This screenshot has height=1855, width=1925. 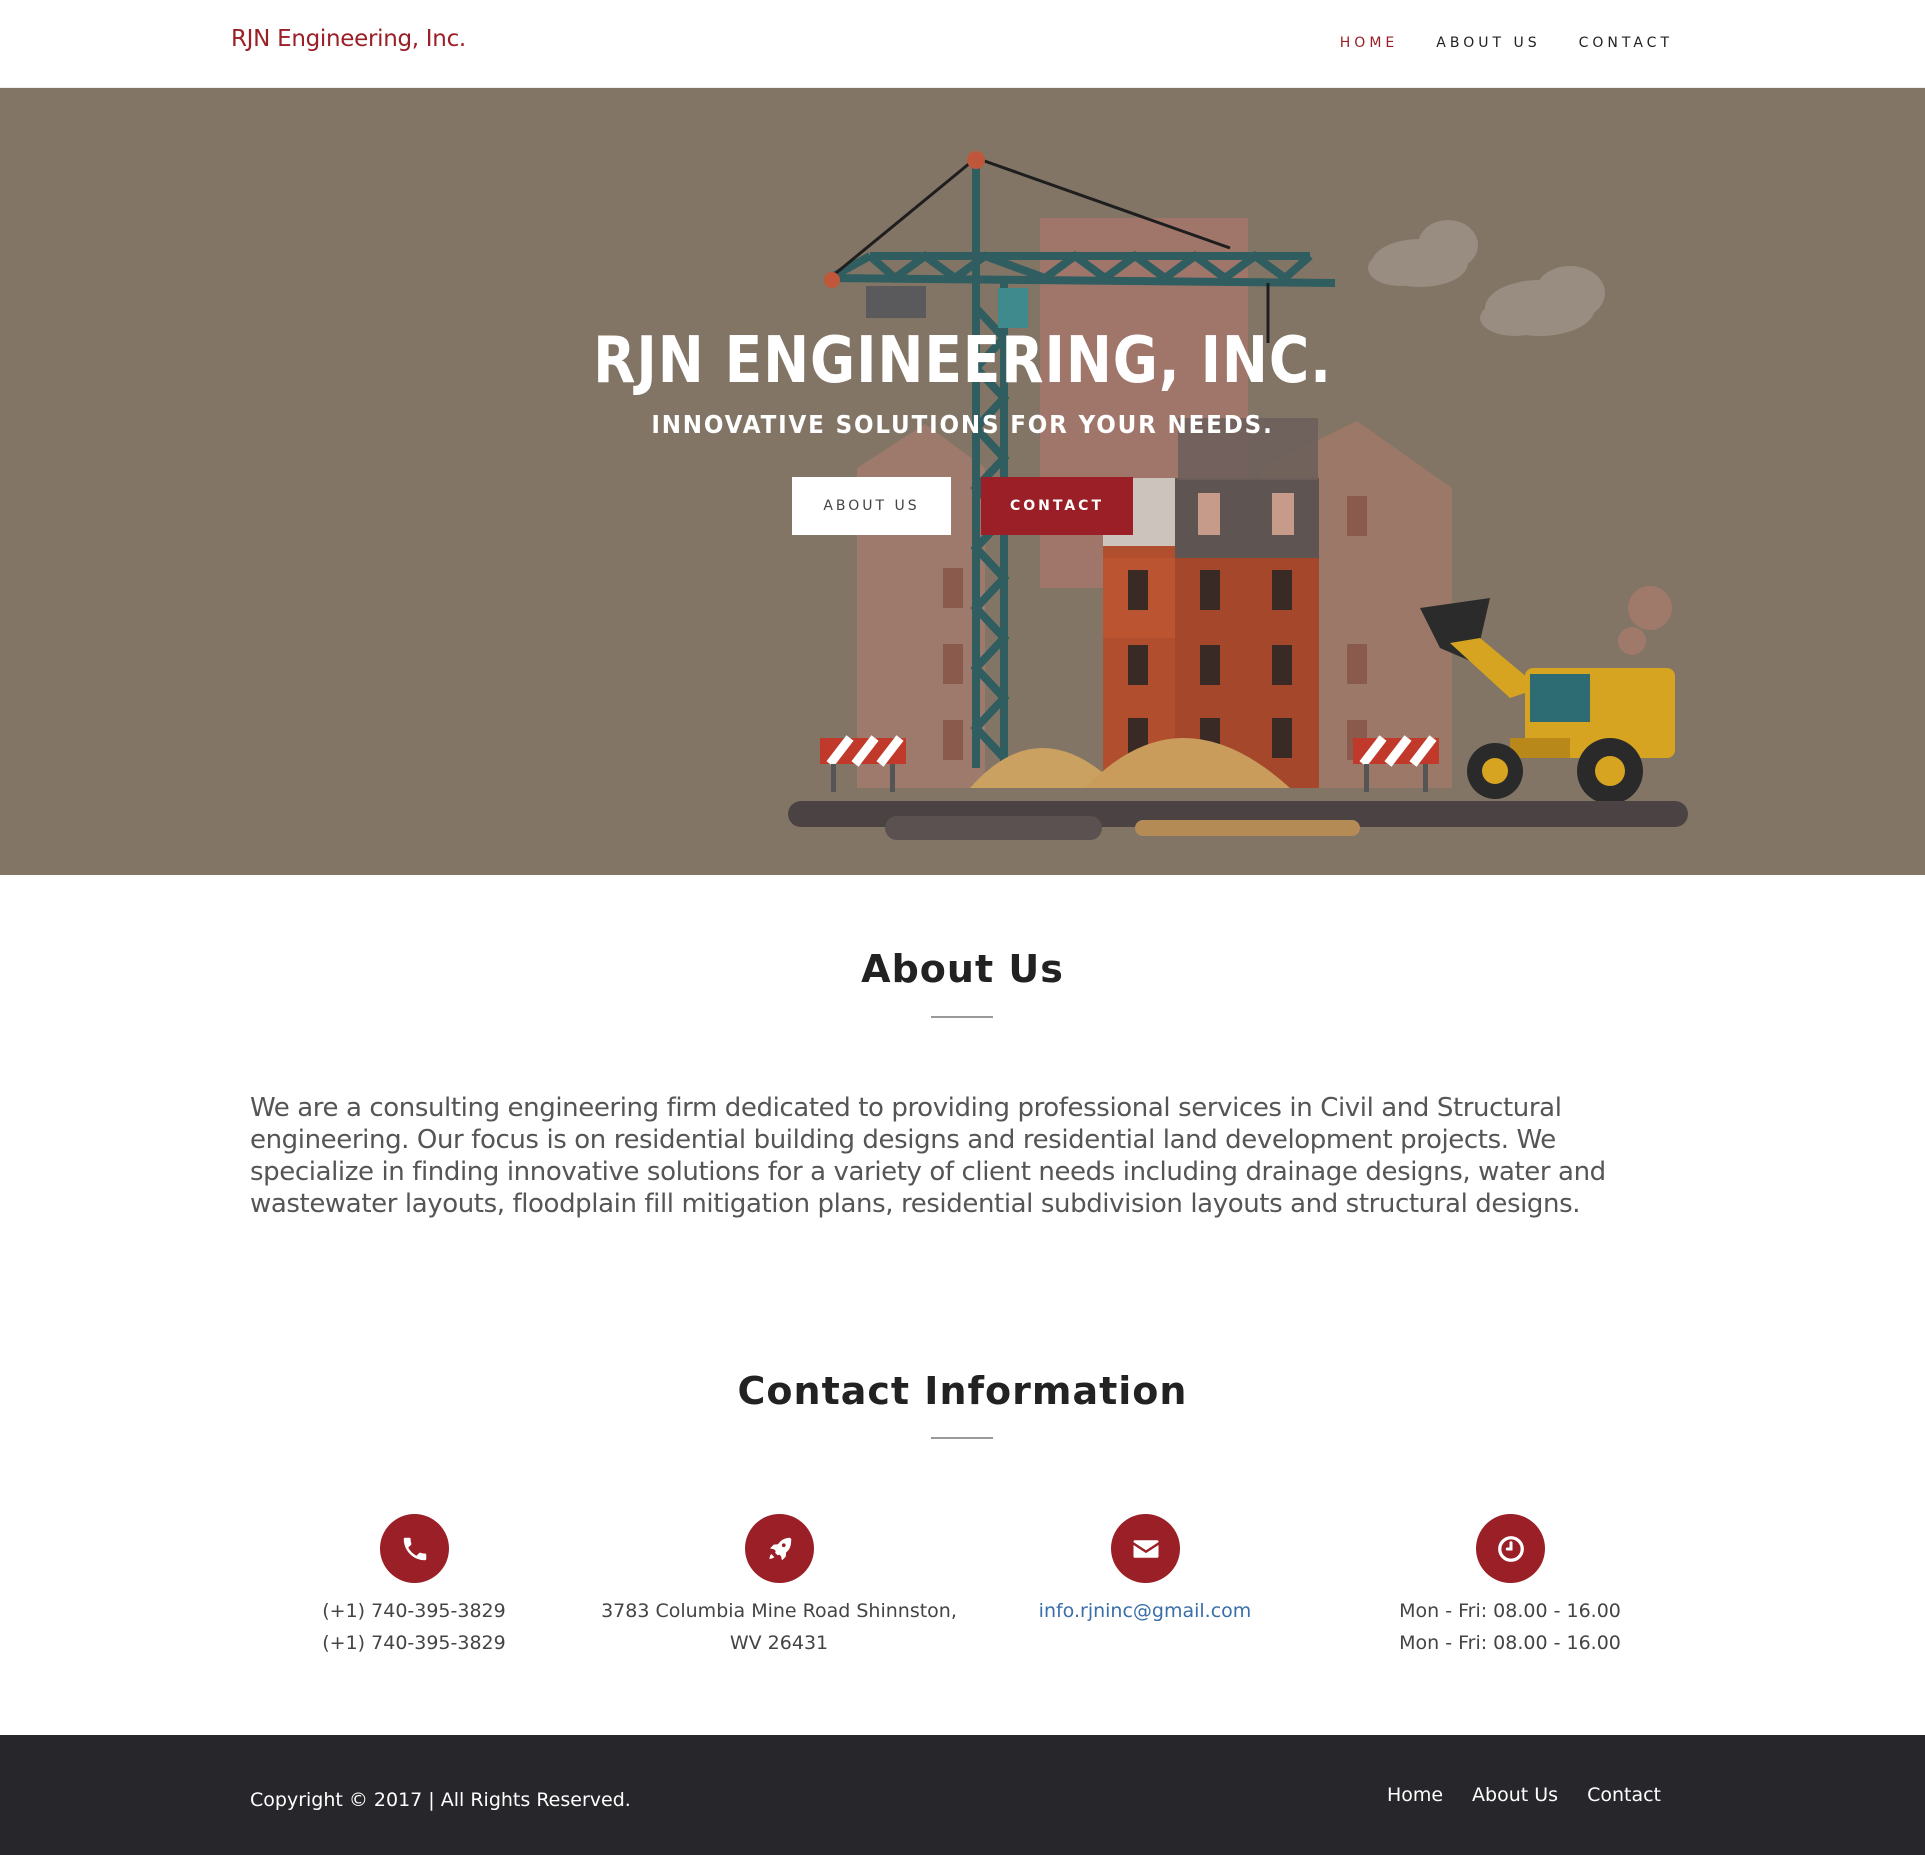 I want to click on hours-line-2: Mon - Fri: 08.00 - 16.00, so click(x=1510, y=1643).